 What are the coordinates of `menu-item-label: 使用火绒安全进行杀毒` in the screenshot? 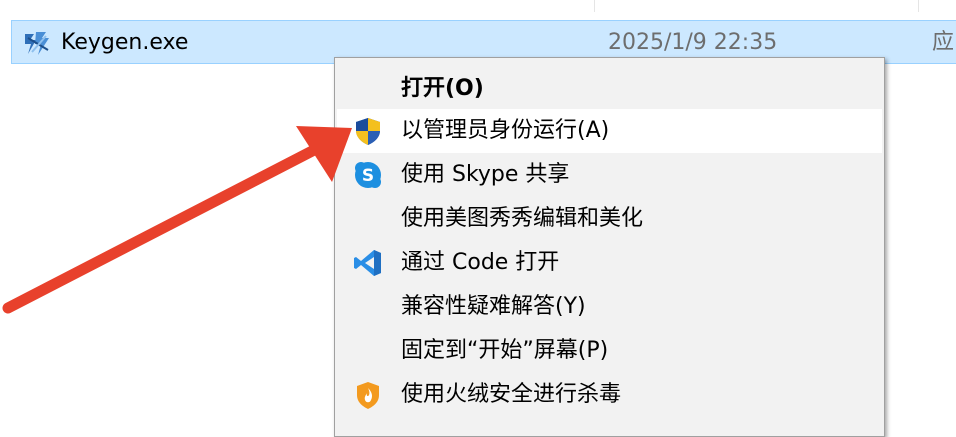 It's located at (511, 394).